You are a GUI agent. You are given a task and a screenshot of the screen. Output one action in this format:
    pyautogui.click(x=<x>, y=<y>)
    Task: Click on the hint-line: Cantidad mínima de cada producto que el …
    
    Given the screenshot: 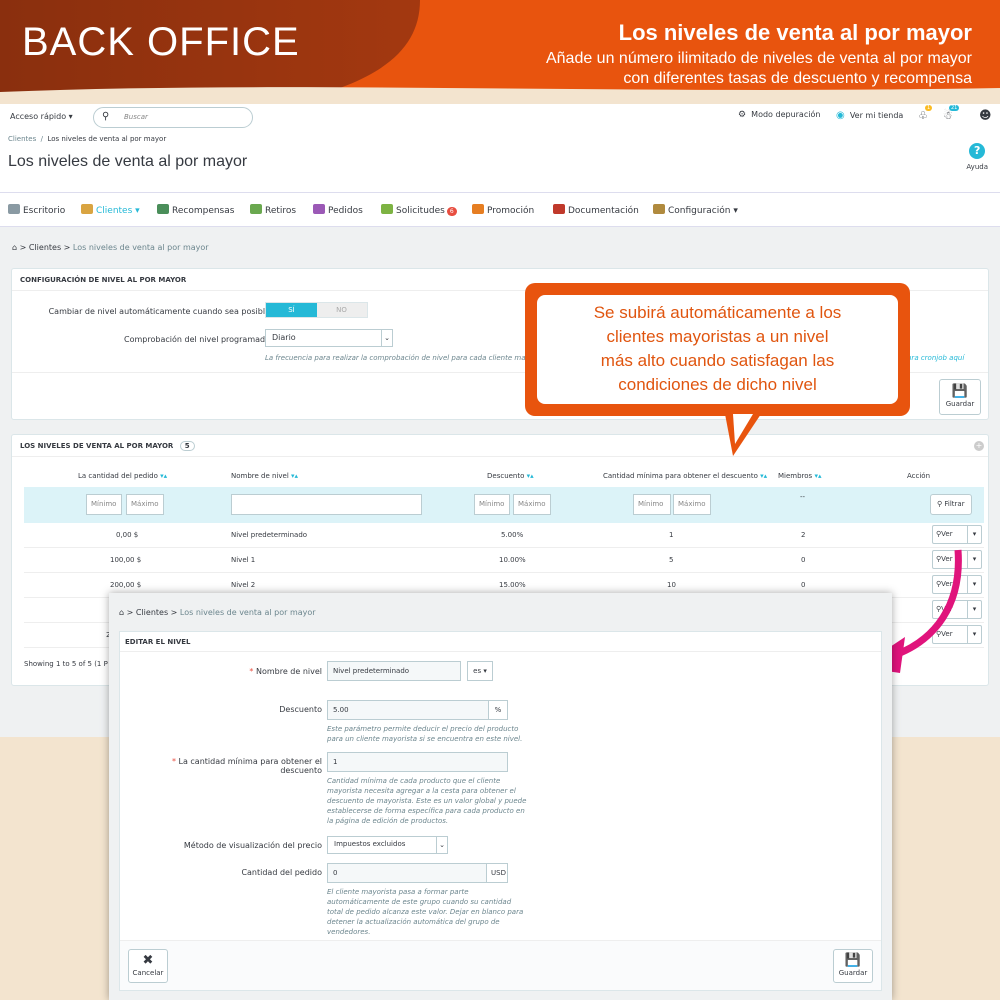 What is the action you would take?
    pyautogui.click(x=414, y=781)
    